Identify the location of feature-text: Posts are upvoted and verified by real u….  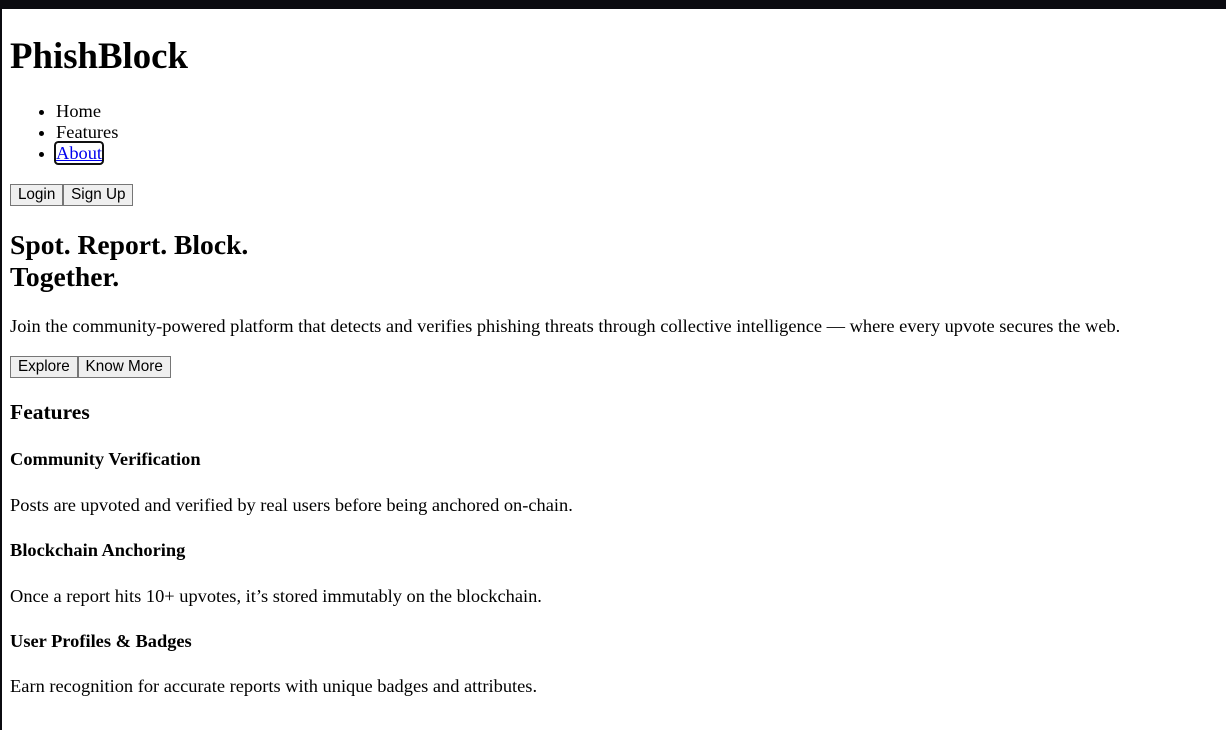
(291, 504).